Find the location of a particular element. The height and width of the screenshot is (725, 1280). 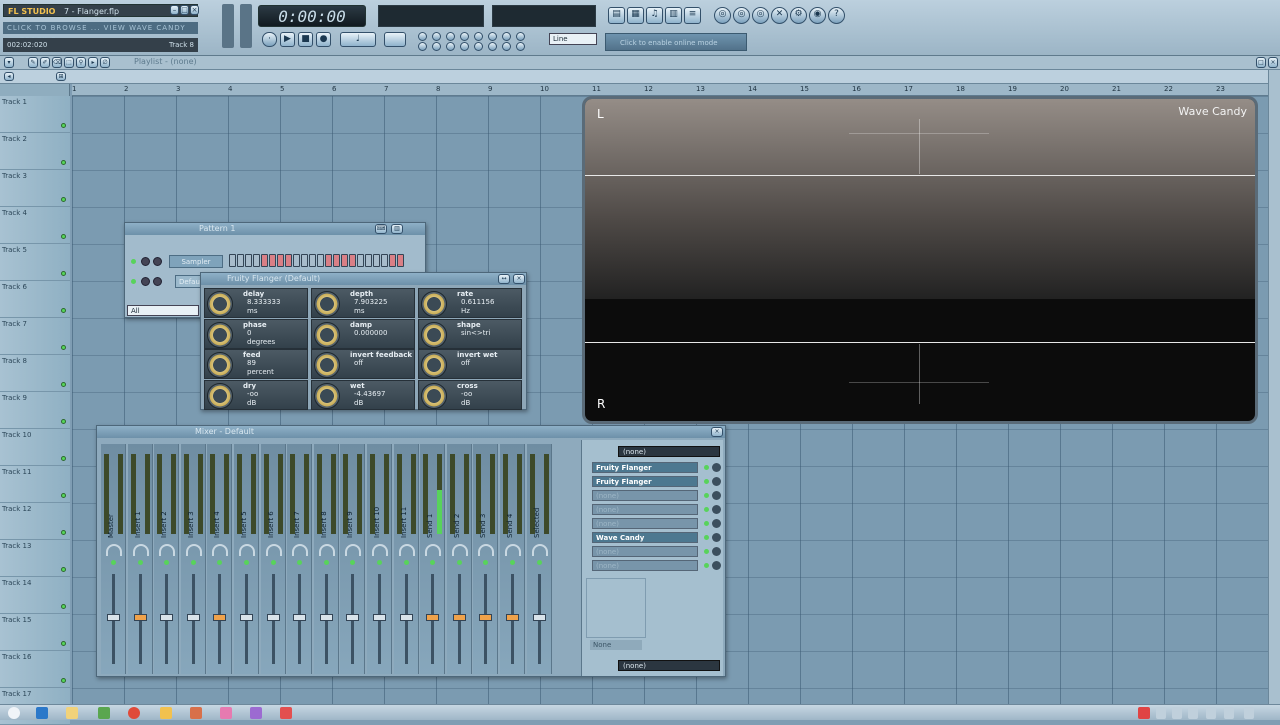

channel-mute-led is located at coordinates (133, 261).